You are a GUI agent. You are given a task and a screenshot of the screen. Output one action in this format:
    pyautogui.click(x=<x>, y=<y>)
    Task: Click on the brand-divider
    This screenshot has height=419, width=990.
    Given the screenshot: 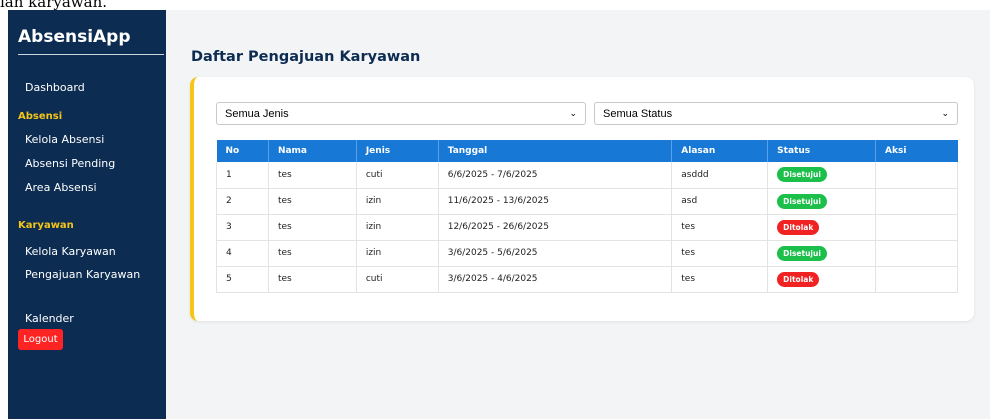 What is the action you would take?
    pyautogui.click(x=91, y=54)
    